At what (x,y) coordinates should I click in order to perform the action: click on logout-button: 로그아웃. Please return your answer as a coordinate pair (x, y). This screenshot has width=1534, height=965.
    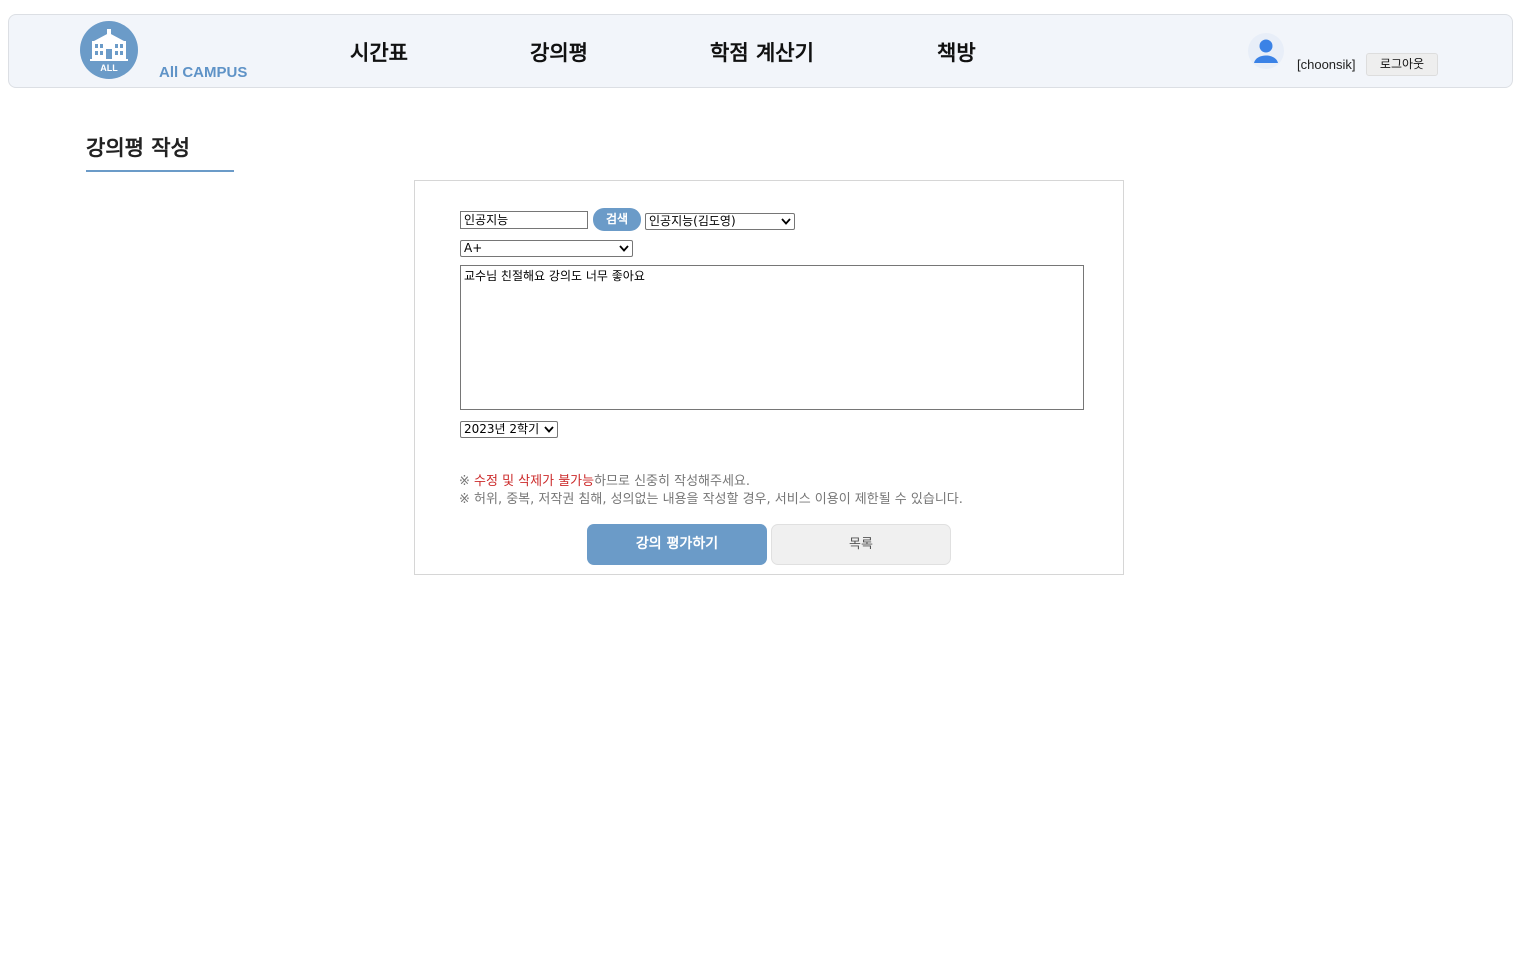
    Looking at the image, I should click on (1402, 64).